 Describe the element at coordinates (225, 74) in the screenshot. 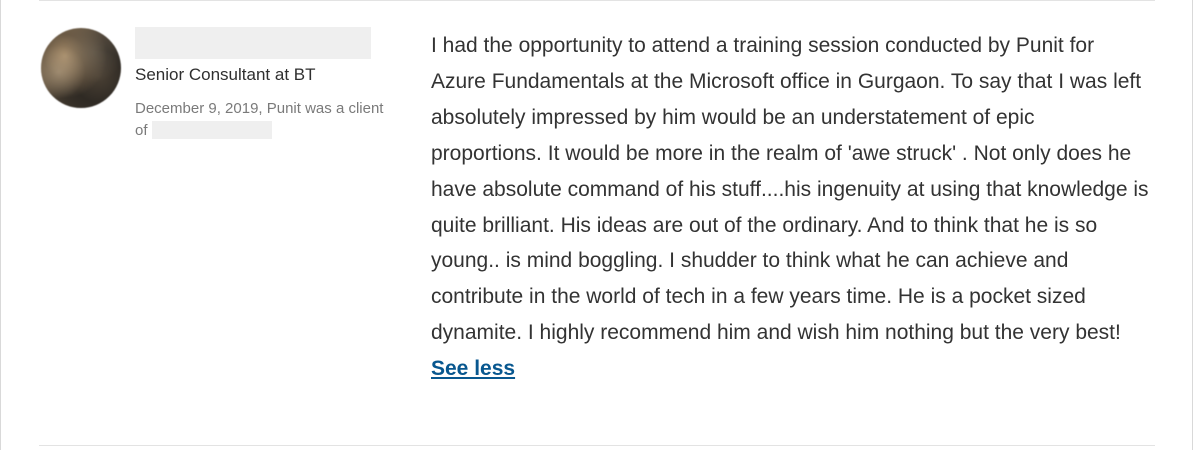

I see `recommender-headline: Senior Consultant at BT` at that location.